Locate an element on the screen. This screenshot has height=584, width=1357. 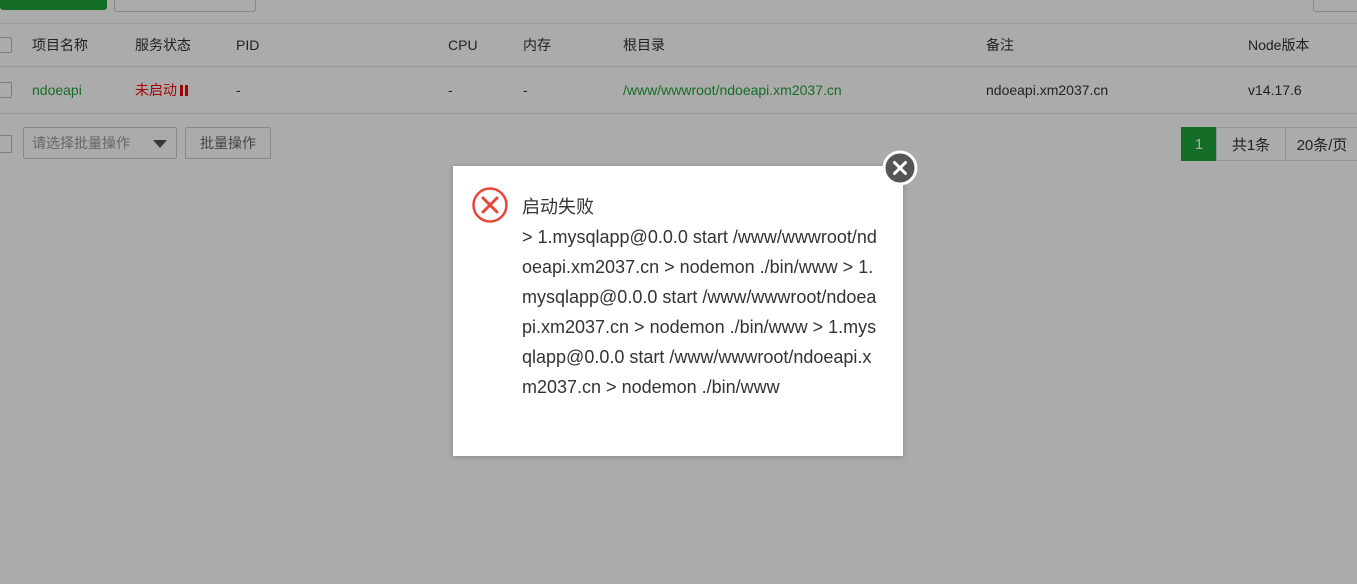
close-icon is located at coordinates (900, 168).